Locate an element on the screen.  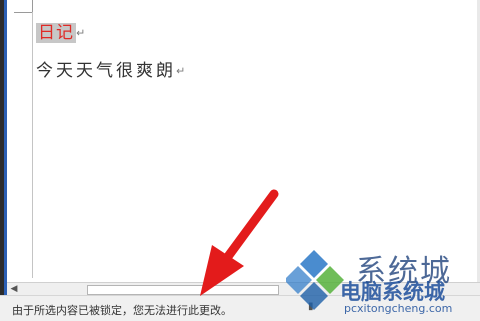
watermark: 系统城 电脑系统城 pcxitongcheng.com is located at coordinates (383, 283).